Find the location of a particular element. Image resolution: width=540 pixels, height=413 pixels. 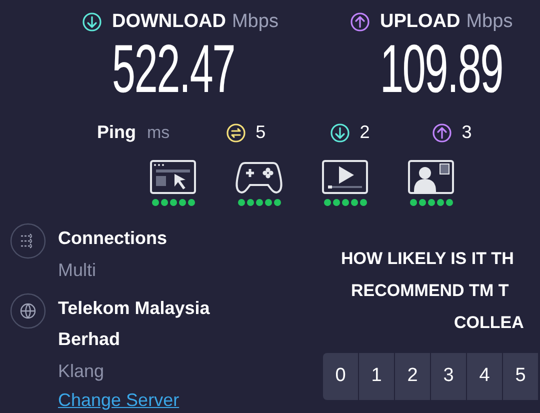

ping-value: 2 is located at coordinates (365, 132).